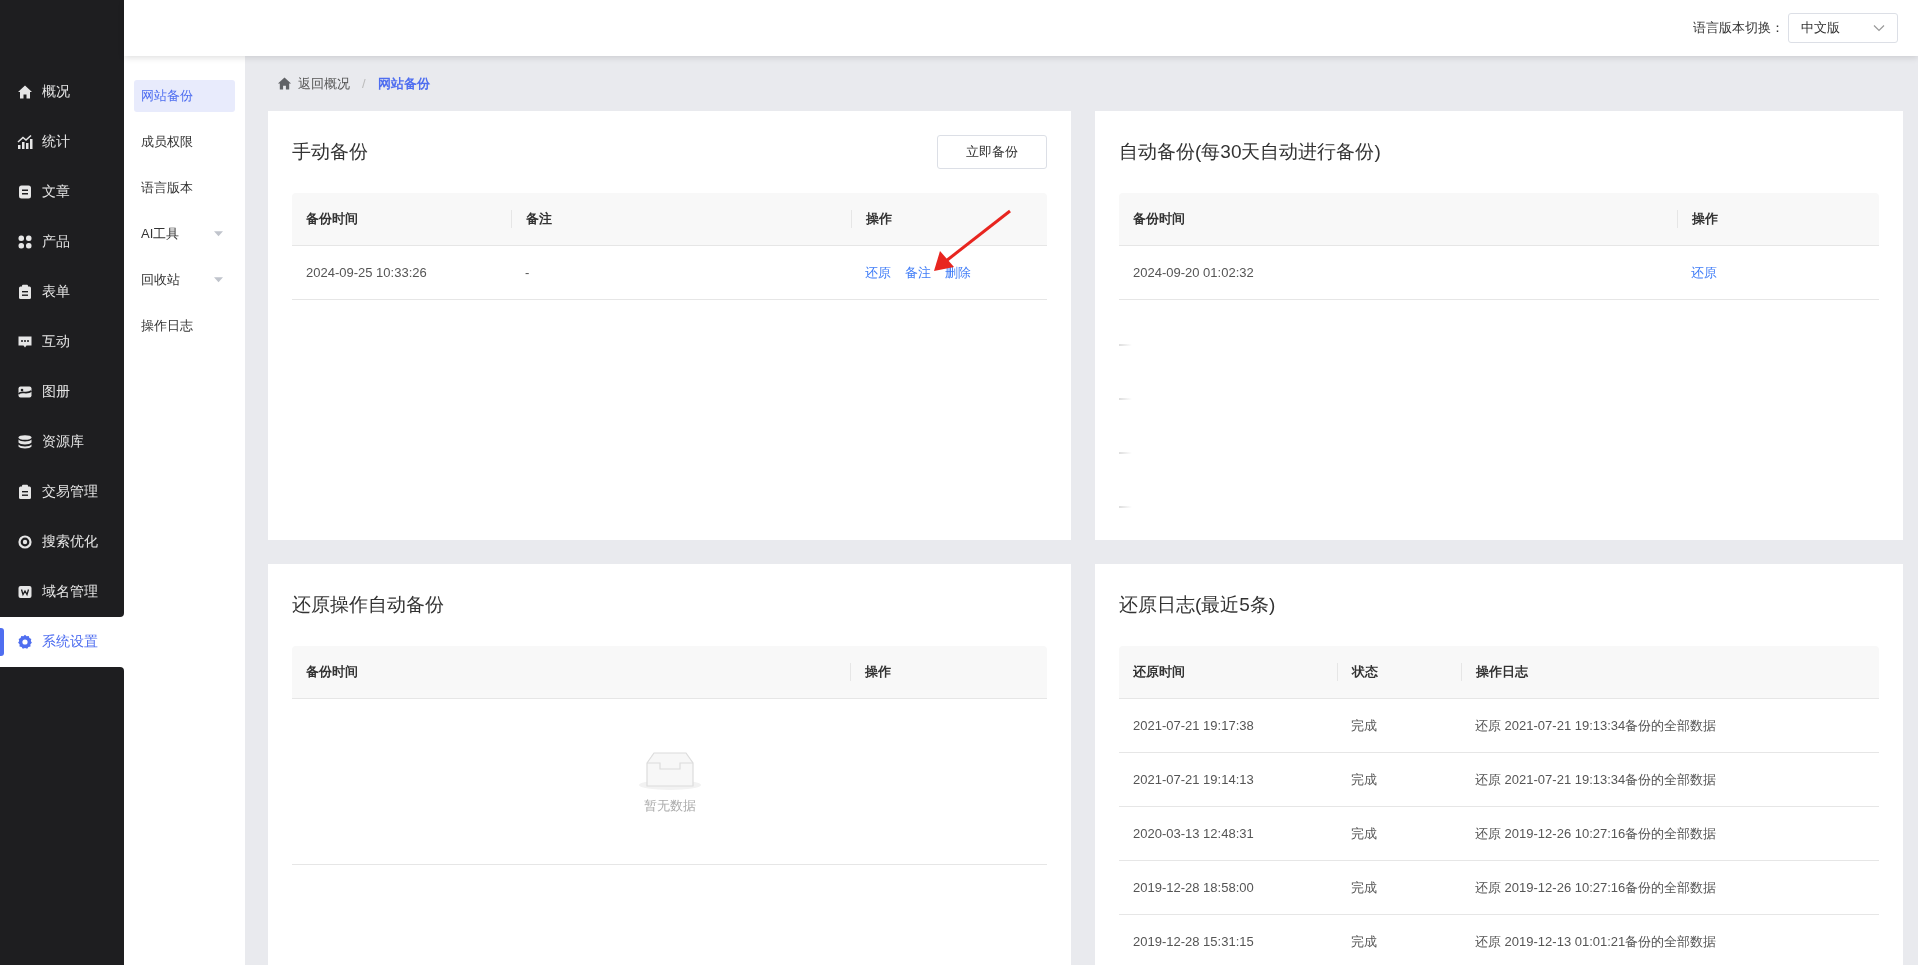 Image resolution: width=1918 pixels, height=965 pixels. I want to click on sidebar-item: 域名管理, so click(62, 592).